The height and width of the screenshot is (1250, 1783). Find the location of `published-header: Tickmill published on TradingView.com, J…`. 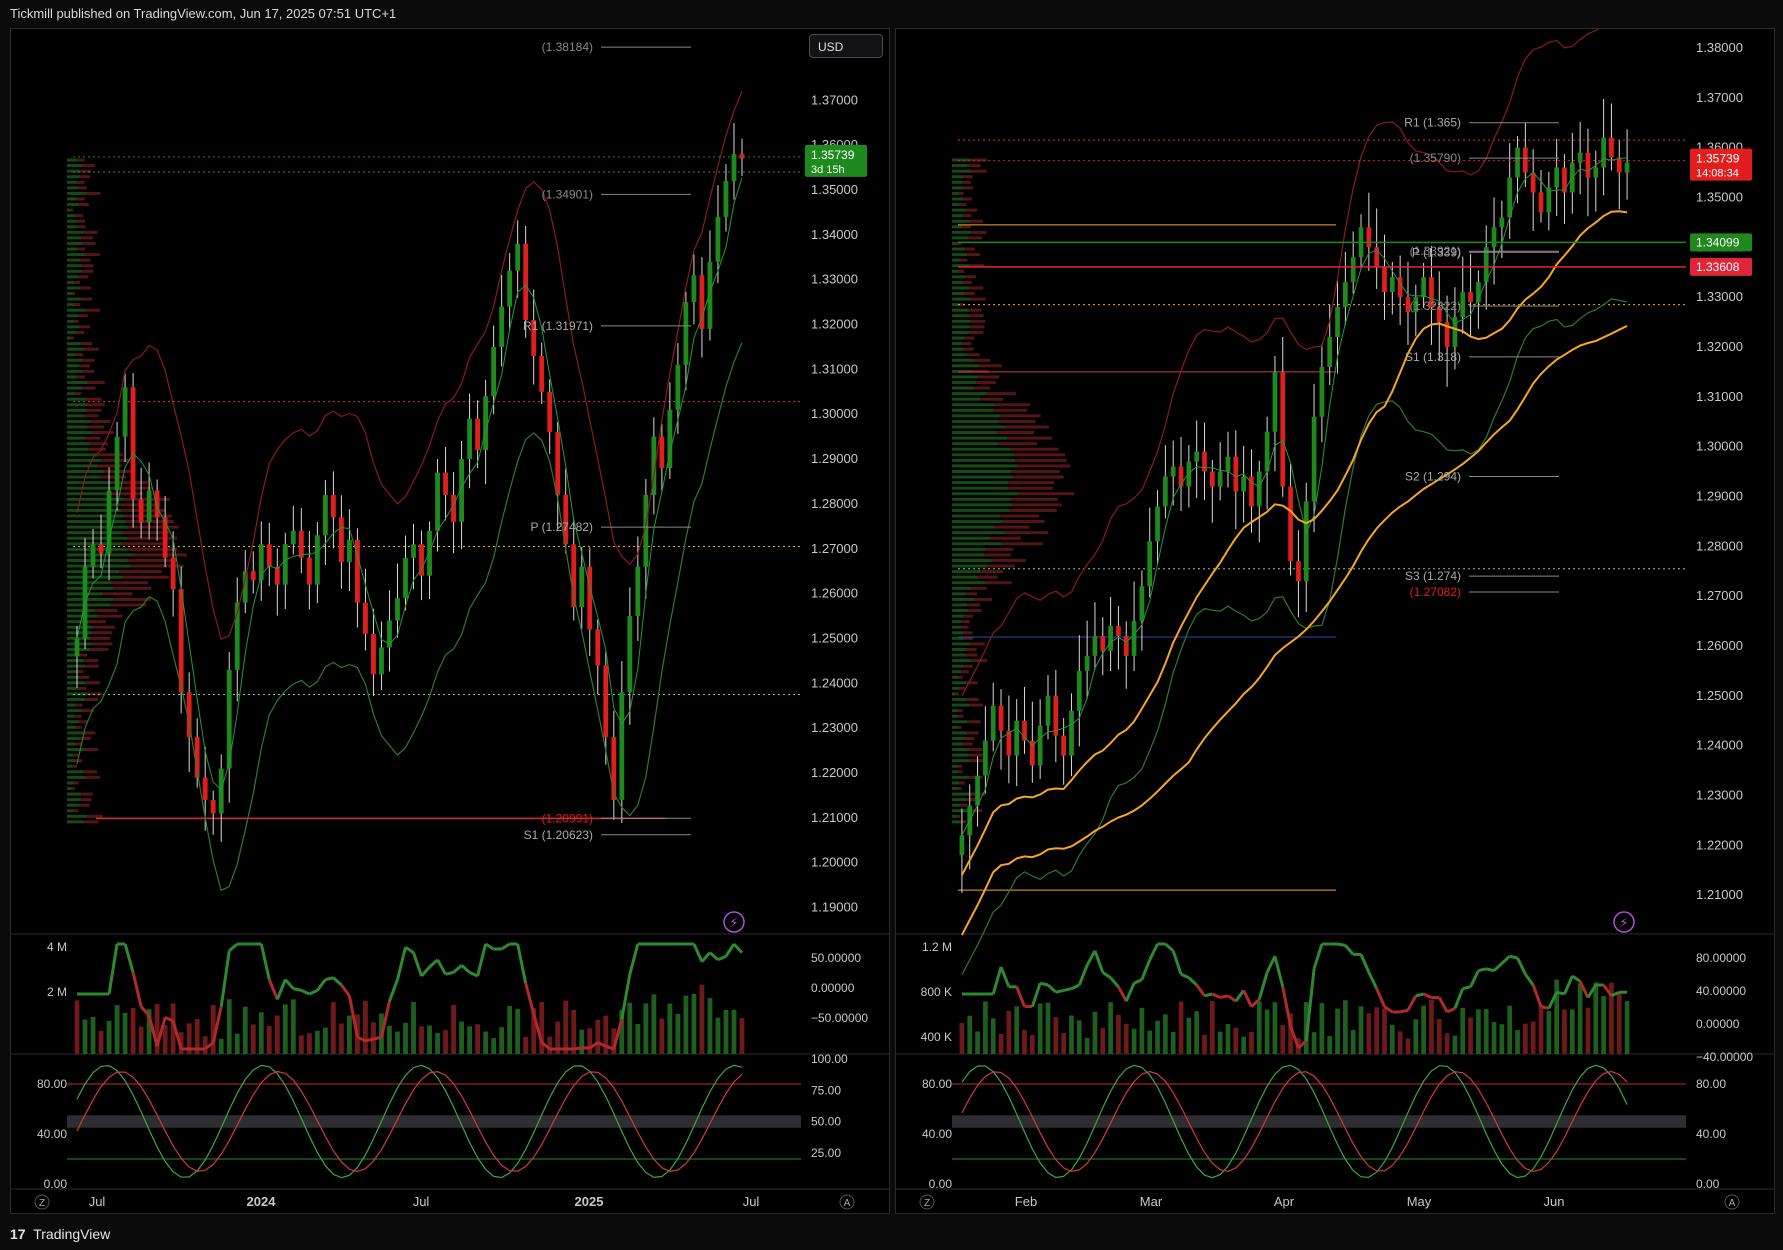

published-header: Tickmill published on TradingView.com, J… is located at coordinates (203, 13).